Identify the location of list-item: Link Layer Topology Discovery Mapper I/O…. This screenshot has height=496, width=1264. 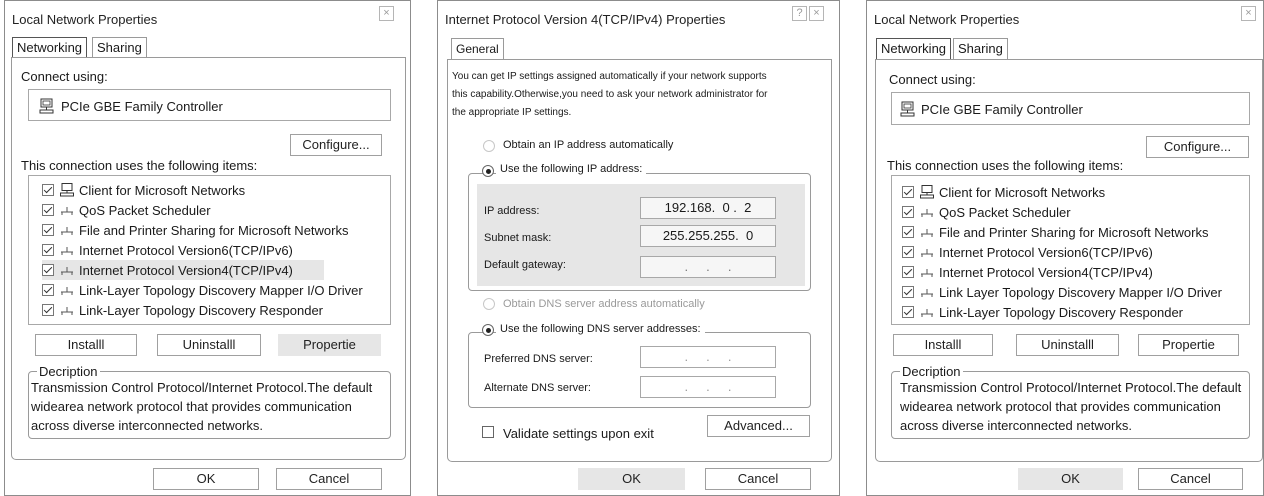
(1072, 292).